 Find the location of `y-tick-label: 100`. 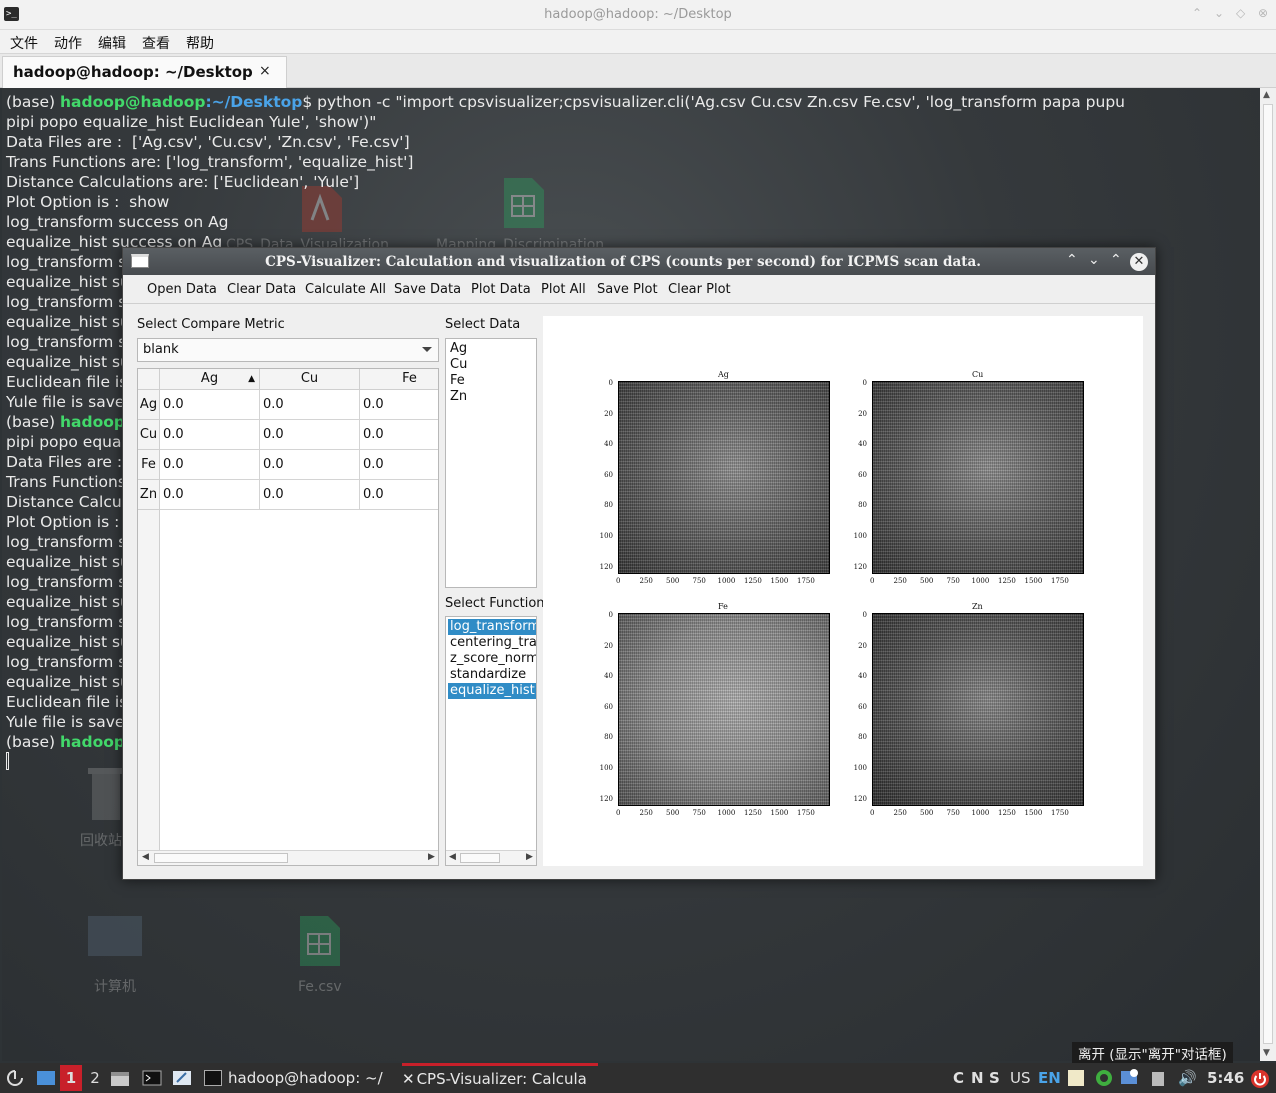

y-tick-label: 100 is located at coordinates (860, 536).